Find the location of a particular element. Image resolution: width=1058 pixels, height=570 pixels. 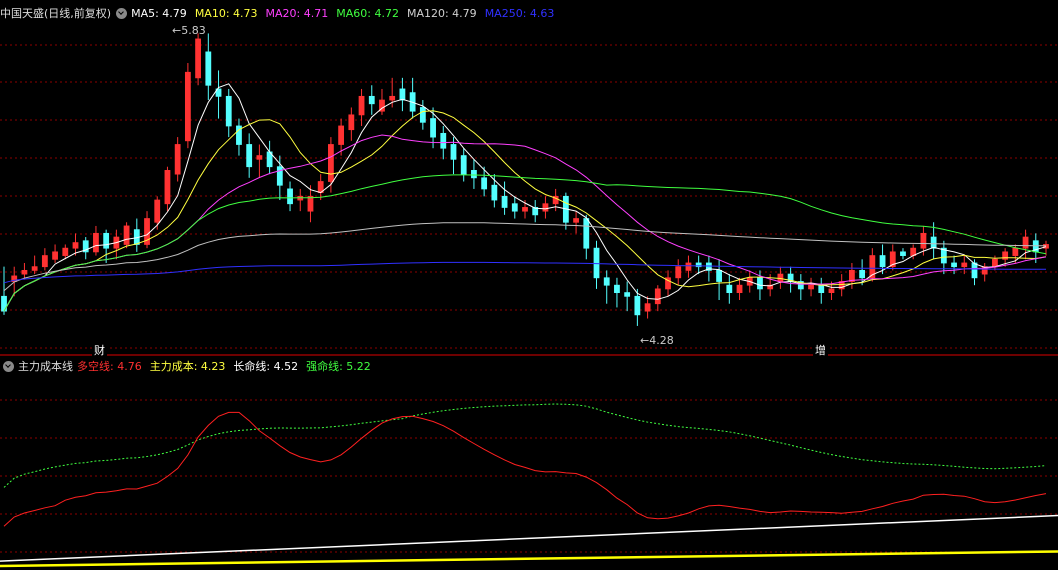

cost-value: 主力成本: 4.23 is located at coordinates (187, 366).